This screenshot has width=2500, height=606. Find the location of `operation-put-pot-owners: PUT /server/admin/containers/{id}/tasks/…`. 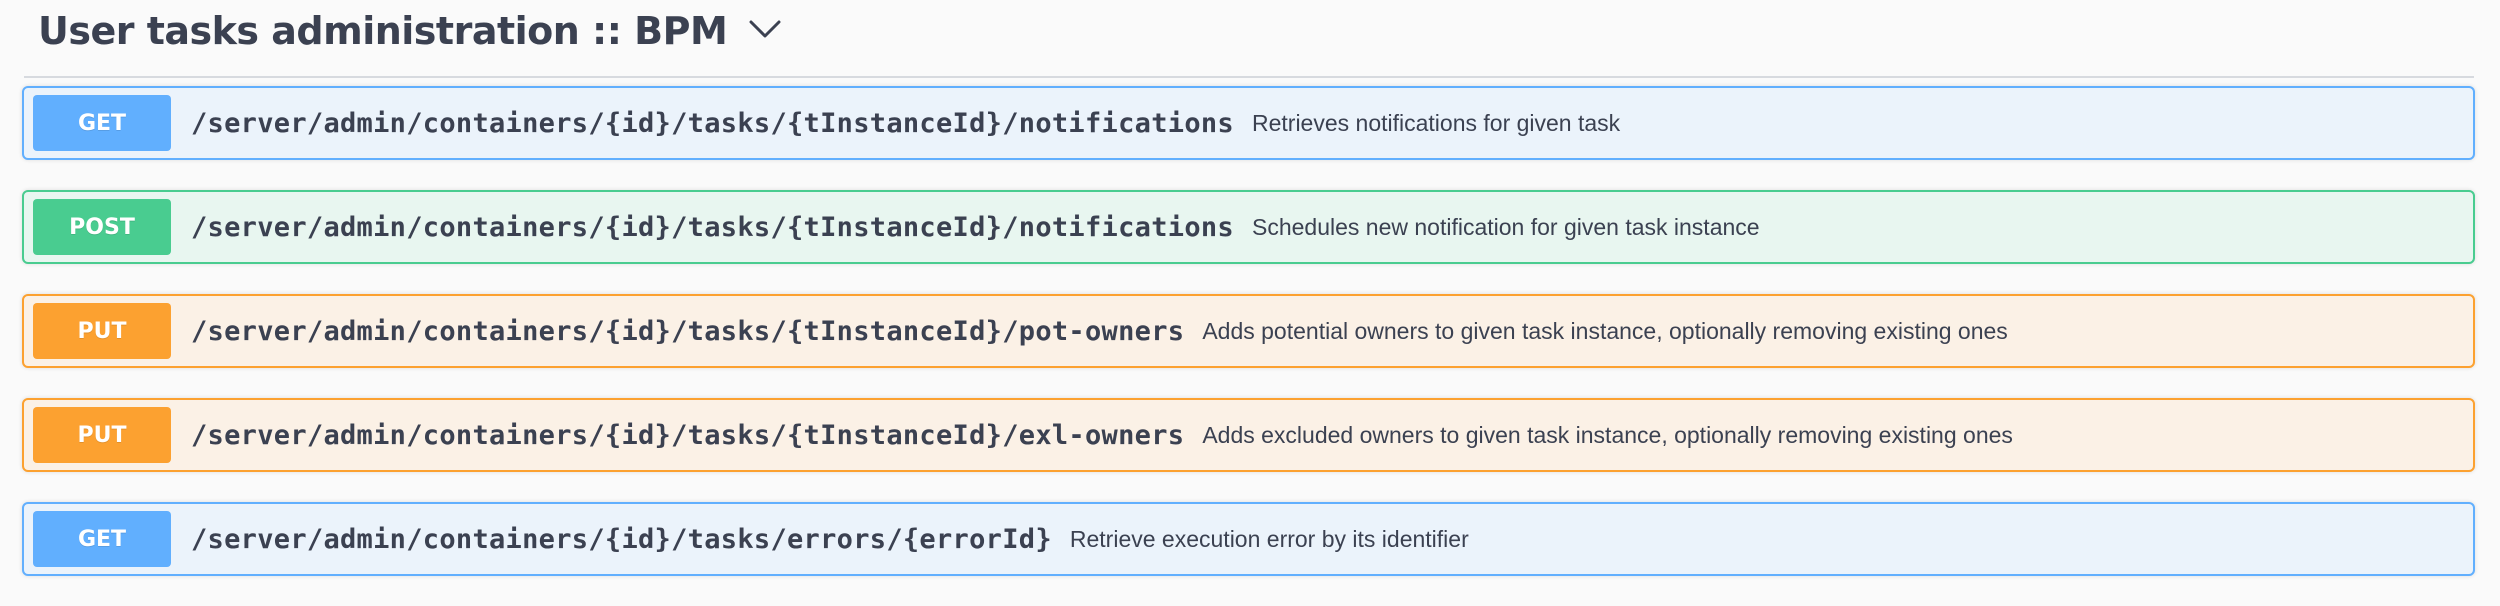

operation-put-pot-owners: PUT /server/admin/containers/{id}/tasks/… is located at coordinates (1248, 331).